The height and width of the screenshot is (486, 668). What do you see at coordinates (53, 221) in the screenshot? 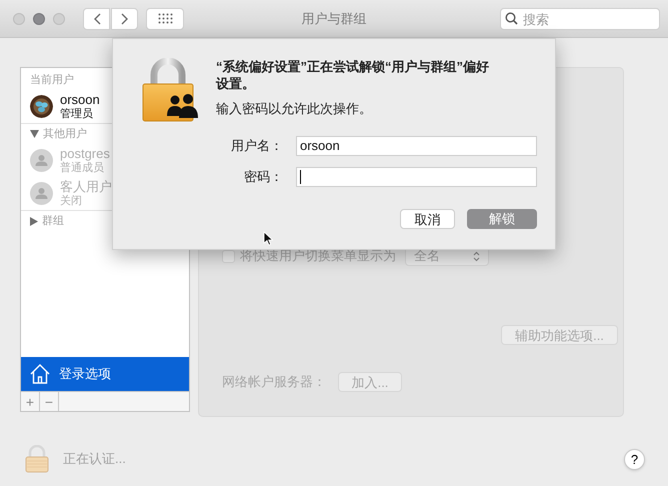
I see `section-header: 群组` at bounding box center [53, 221].